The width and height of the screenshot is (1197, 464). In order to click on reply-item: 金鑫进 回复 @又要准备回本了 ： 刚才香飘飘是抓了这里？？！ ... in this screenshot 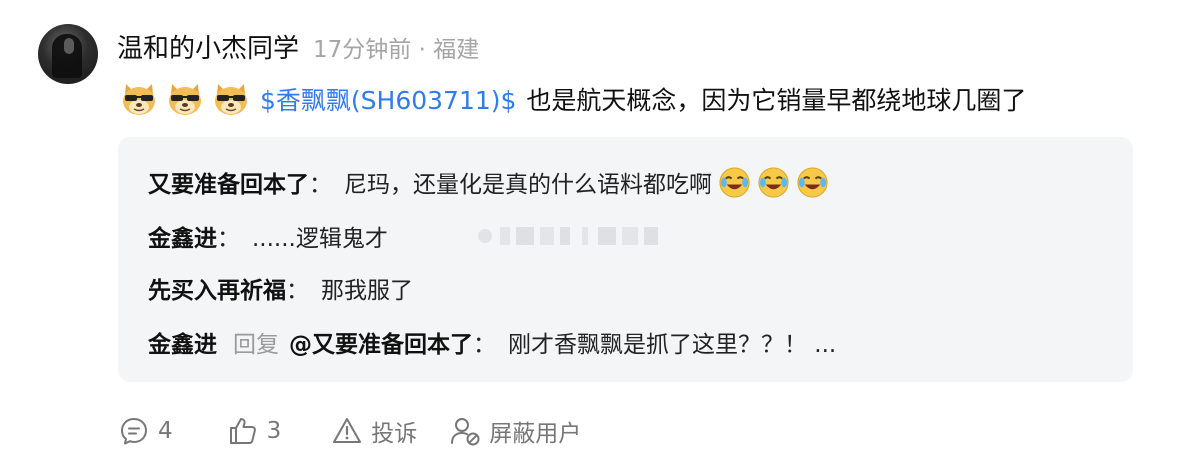, I will do `click(492, 342)`.